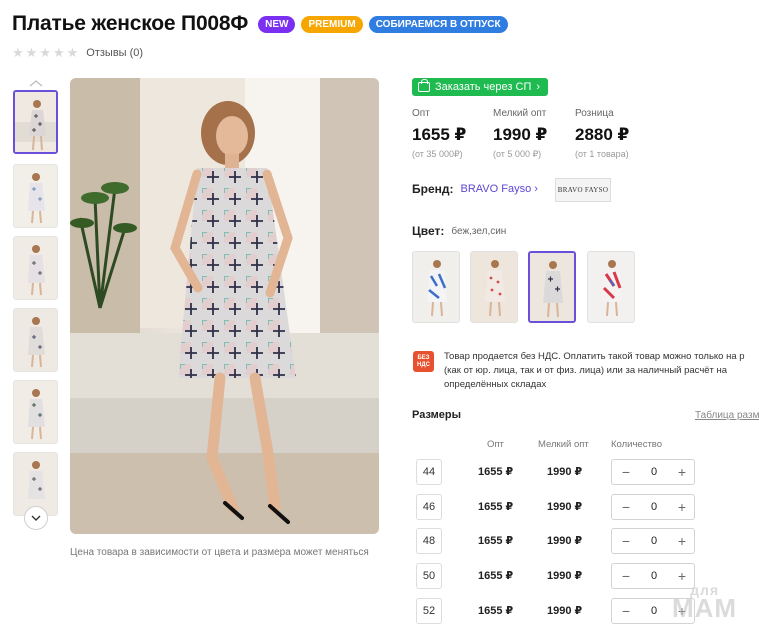 The width and height of the screenshot is (759, 640). What do you see at coordinates (437, 154) in the screenshot?
I see `price-note: (от 35 000₽)` at bounding box center [437, 154].